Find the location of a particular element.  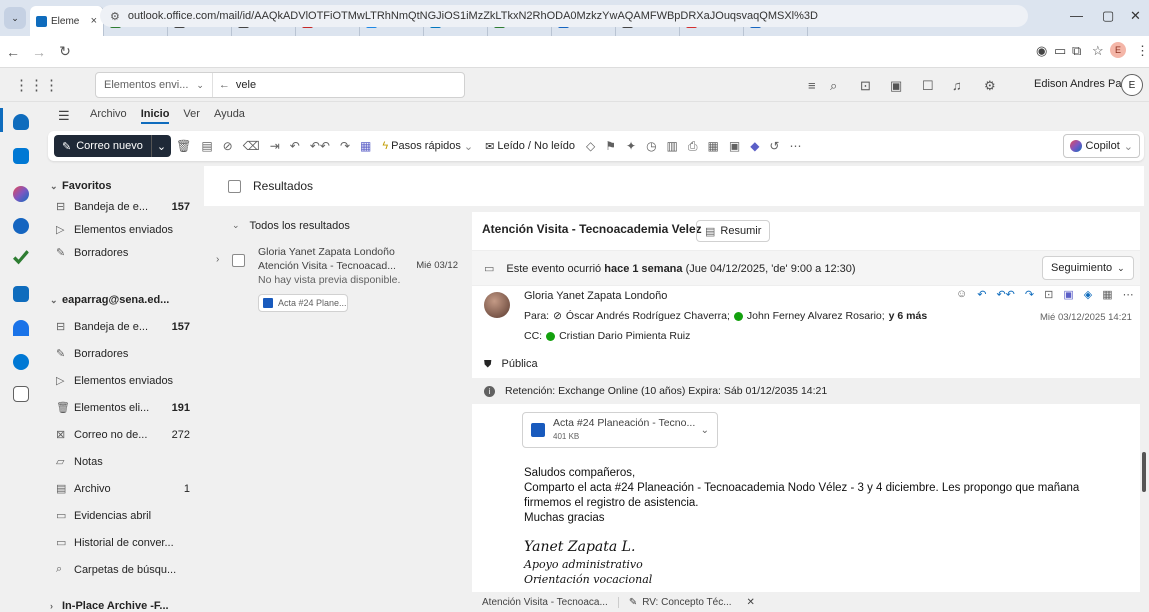

results-group-header: ⌄ Todos los resultados is located at coordinates (291, 226).